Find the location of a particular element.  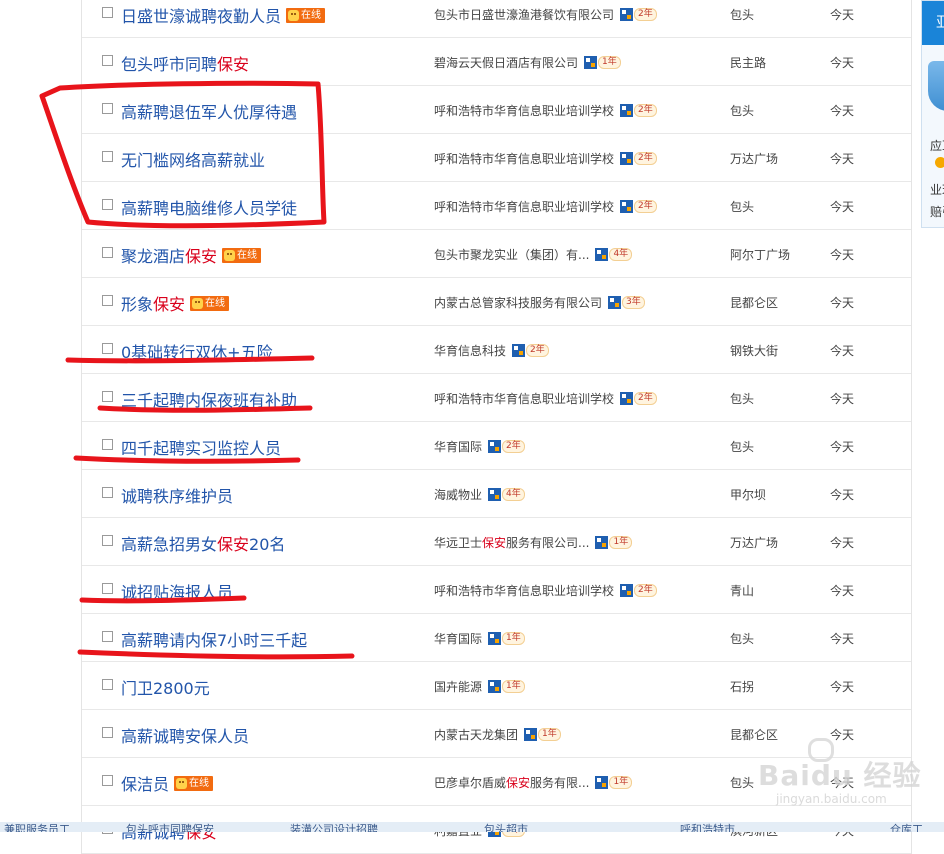

bottom-link: 兼职服务员工 is located at coordinates (37, 827).